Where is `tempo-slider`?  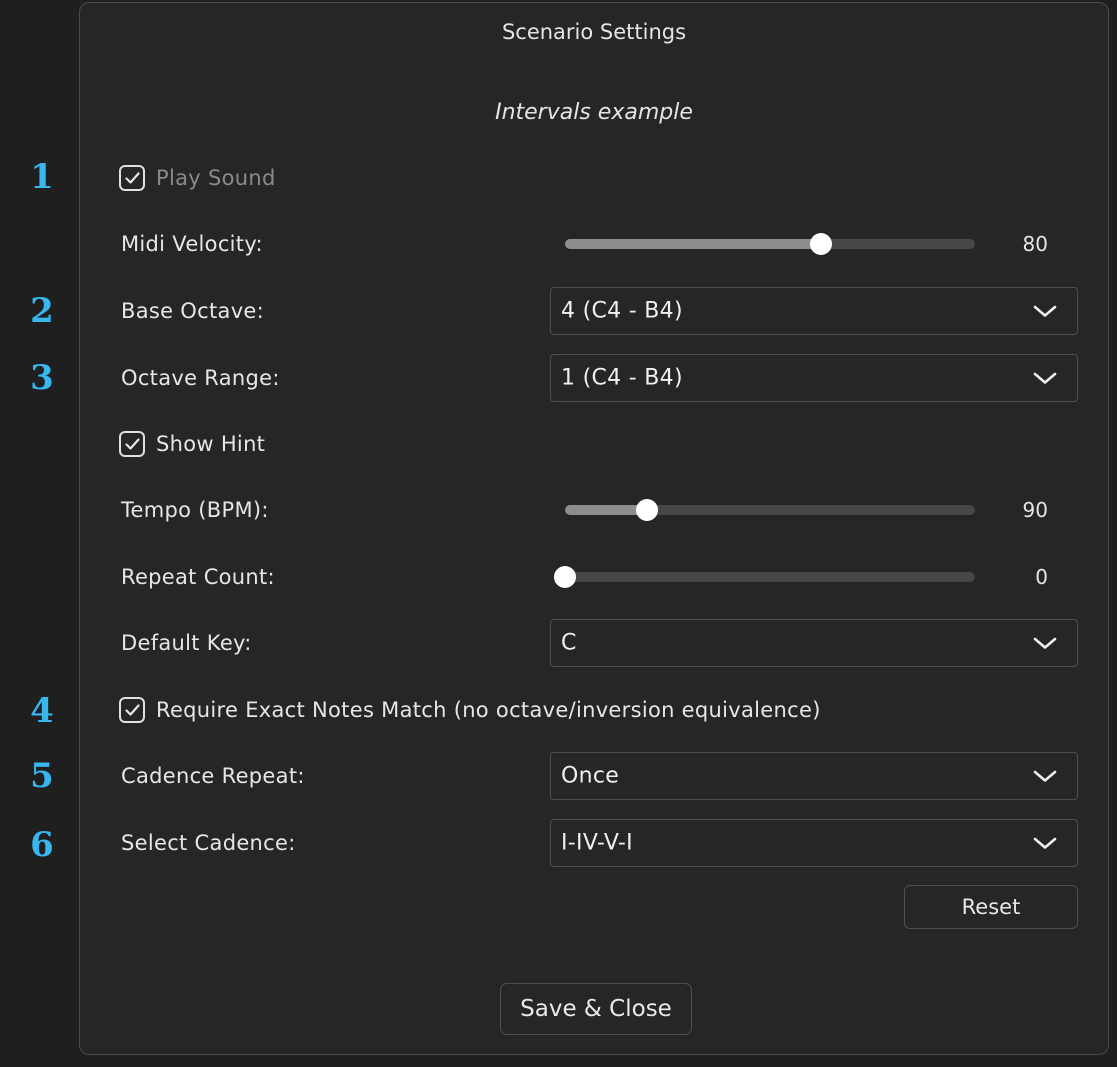
tempo-slider is located at coordinates (770, 510).